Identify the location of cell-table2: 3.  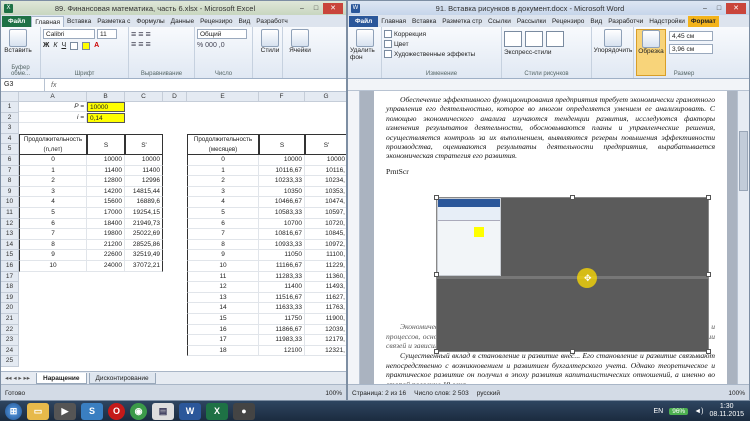
(223, 192).